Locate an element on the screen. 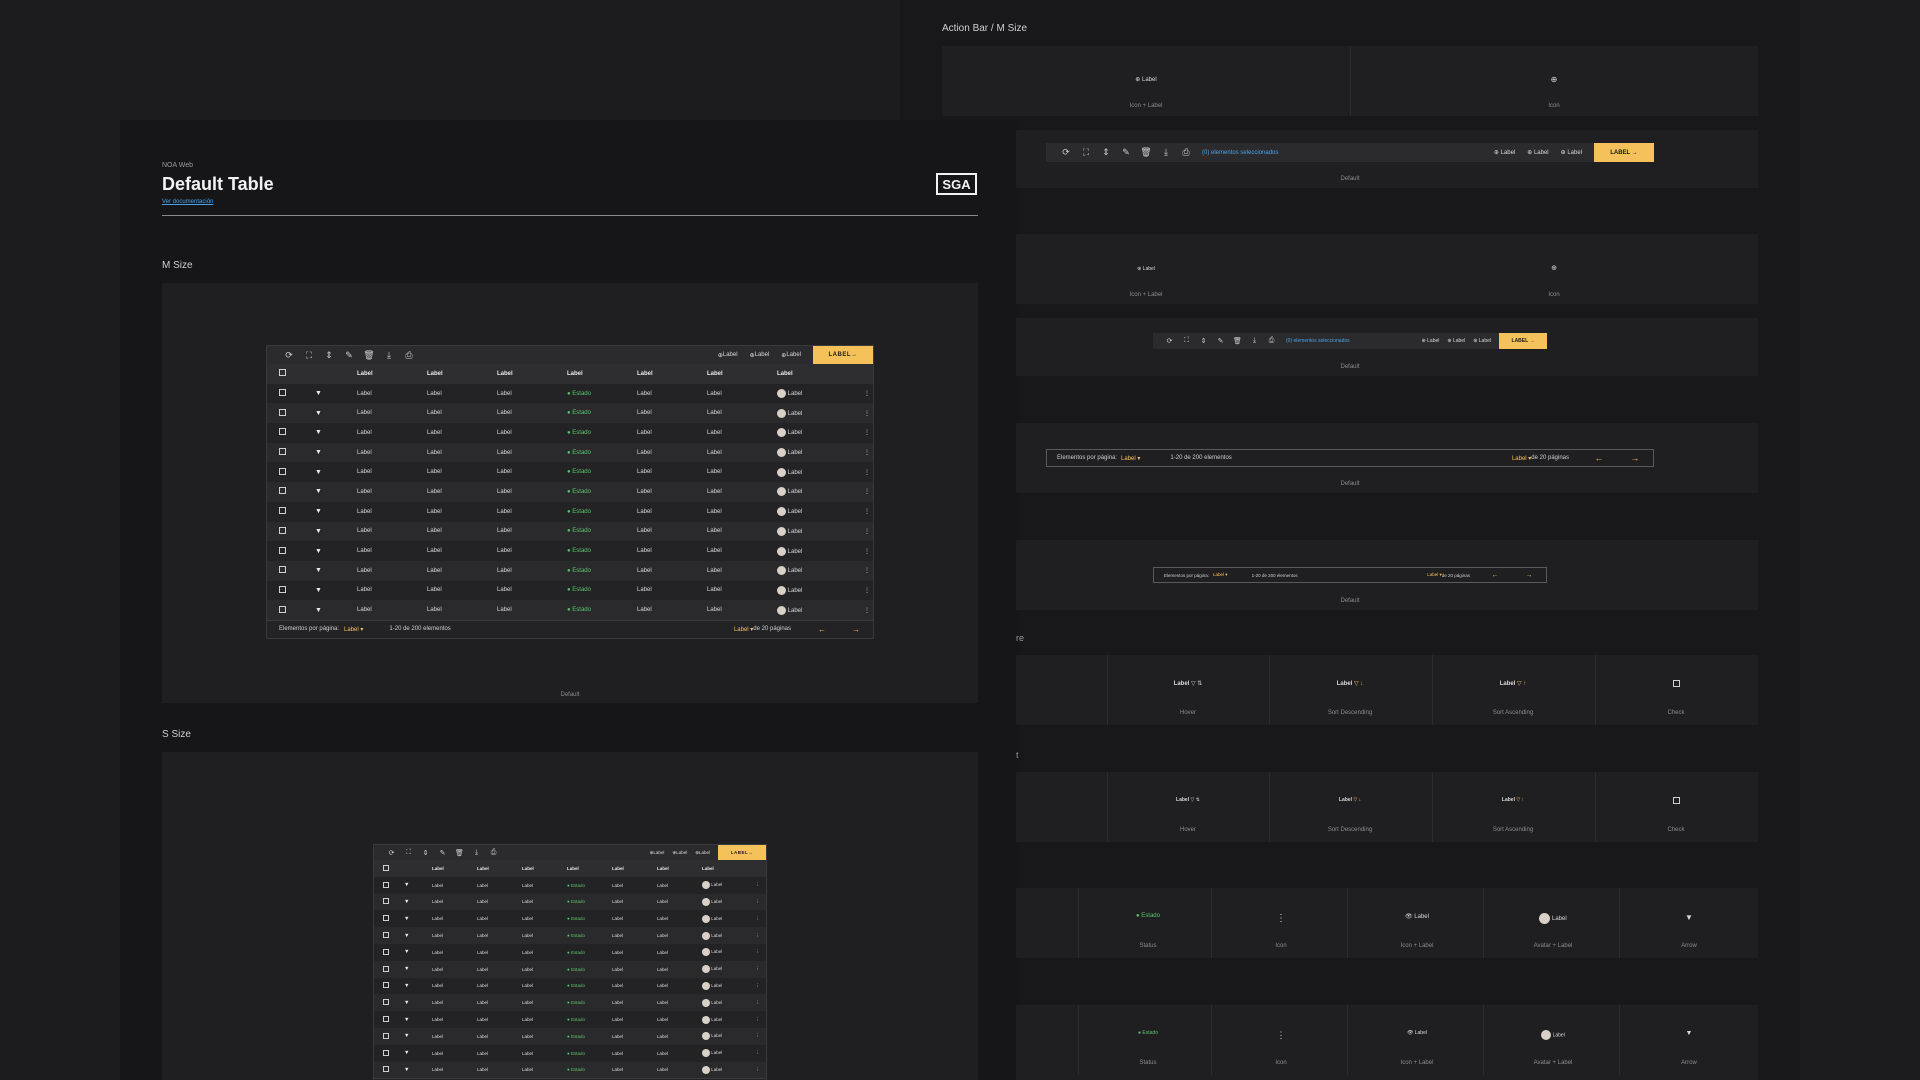 Image resolution: width=1920 pixels, height=1080 pixels. trash-icon: 🗑 is located at coordinates (1237, 341).